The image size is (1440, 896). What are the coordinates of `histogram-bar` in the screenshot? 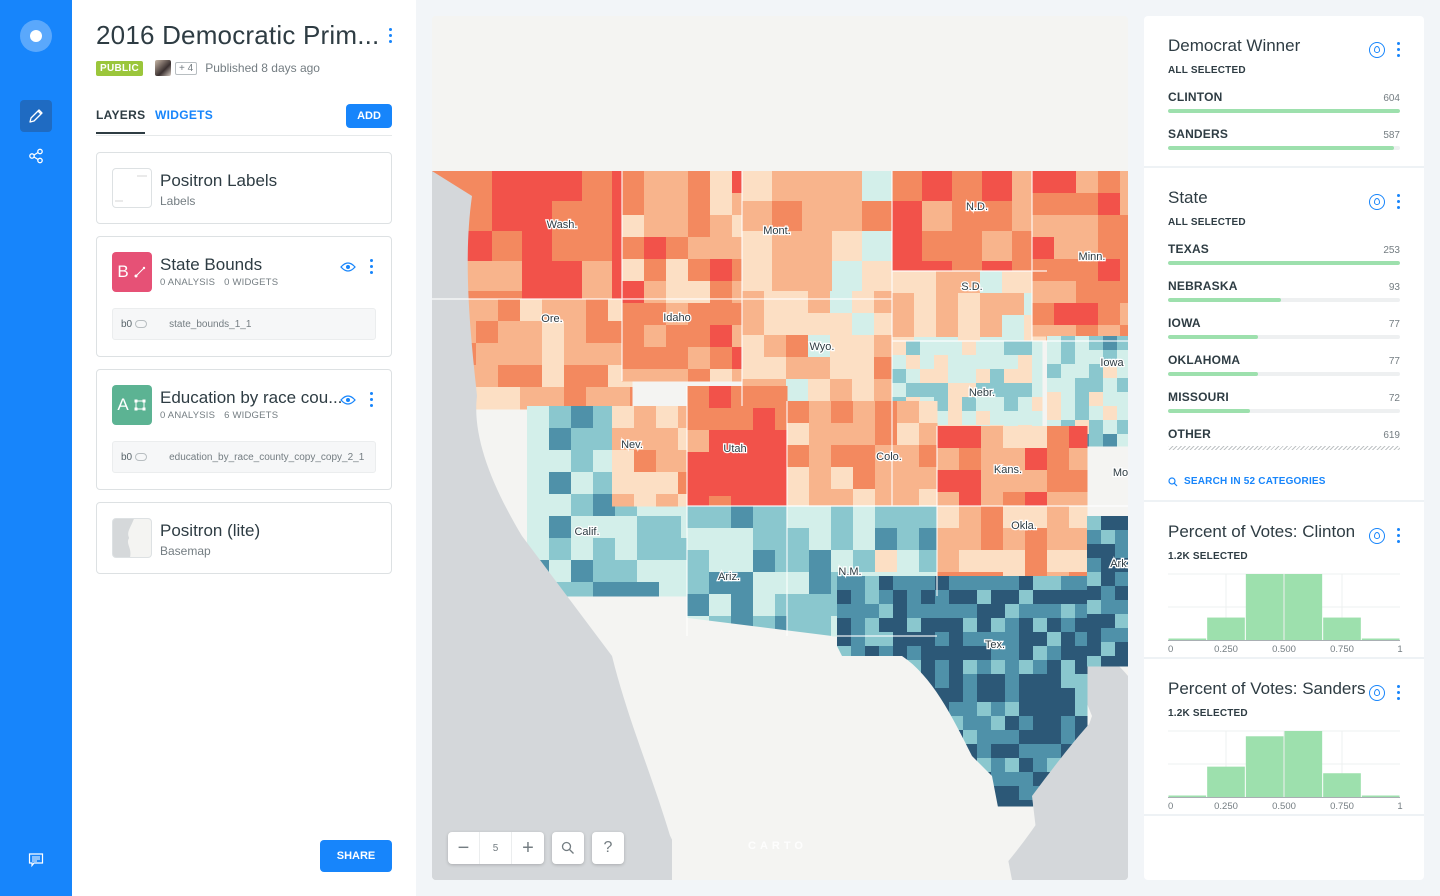 It's located at (1226, 628).